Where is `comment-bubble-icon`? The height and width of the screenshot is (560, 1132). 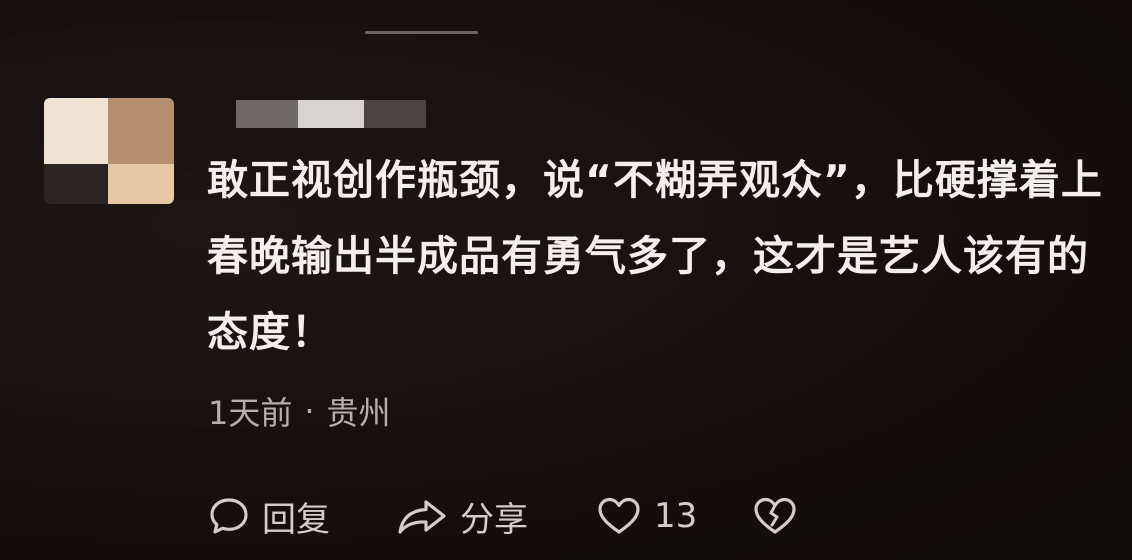 comment-bubble-icon is located at coordinates (229, 516).